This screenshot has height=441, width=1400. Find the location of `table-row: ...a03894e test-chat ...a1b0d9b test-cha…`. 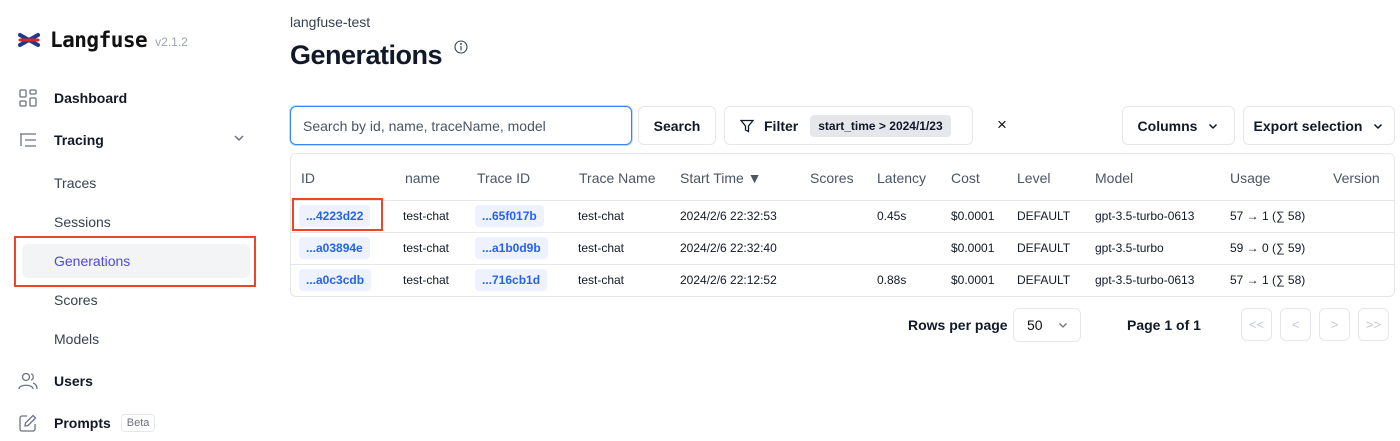

table-row: ...a03894e test-chat ...a1b0d9b test-cha… is located at coordinates (842, 248).